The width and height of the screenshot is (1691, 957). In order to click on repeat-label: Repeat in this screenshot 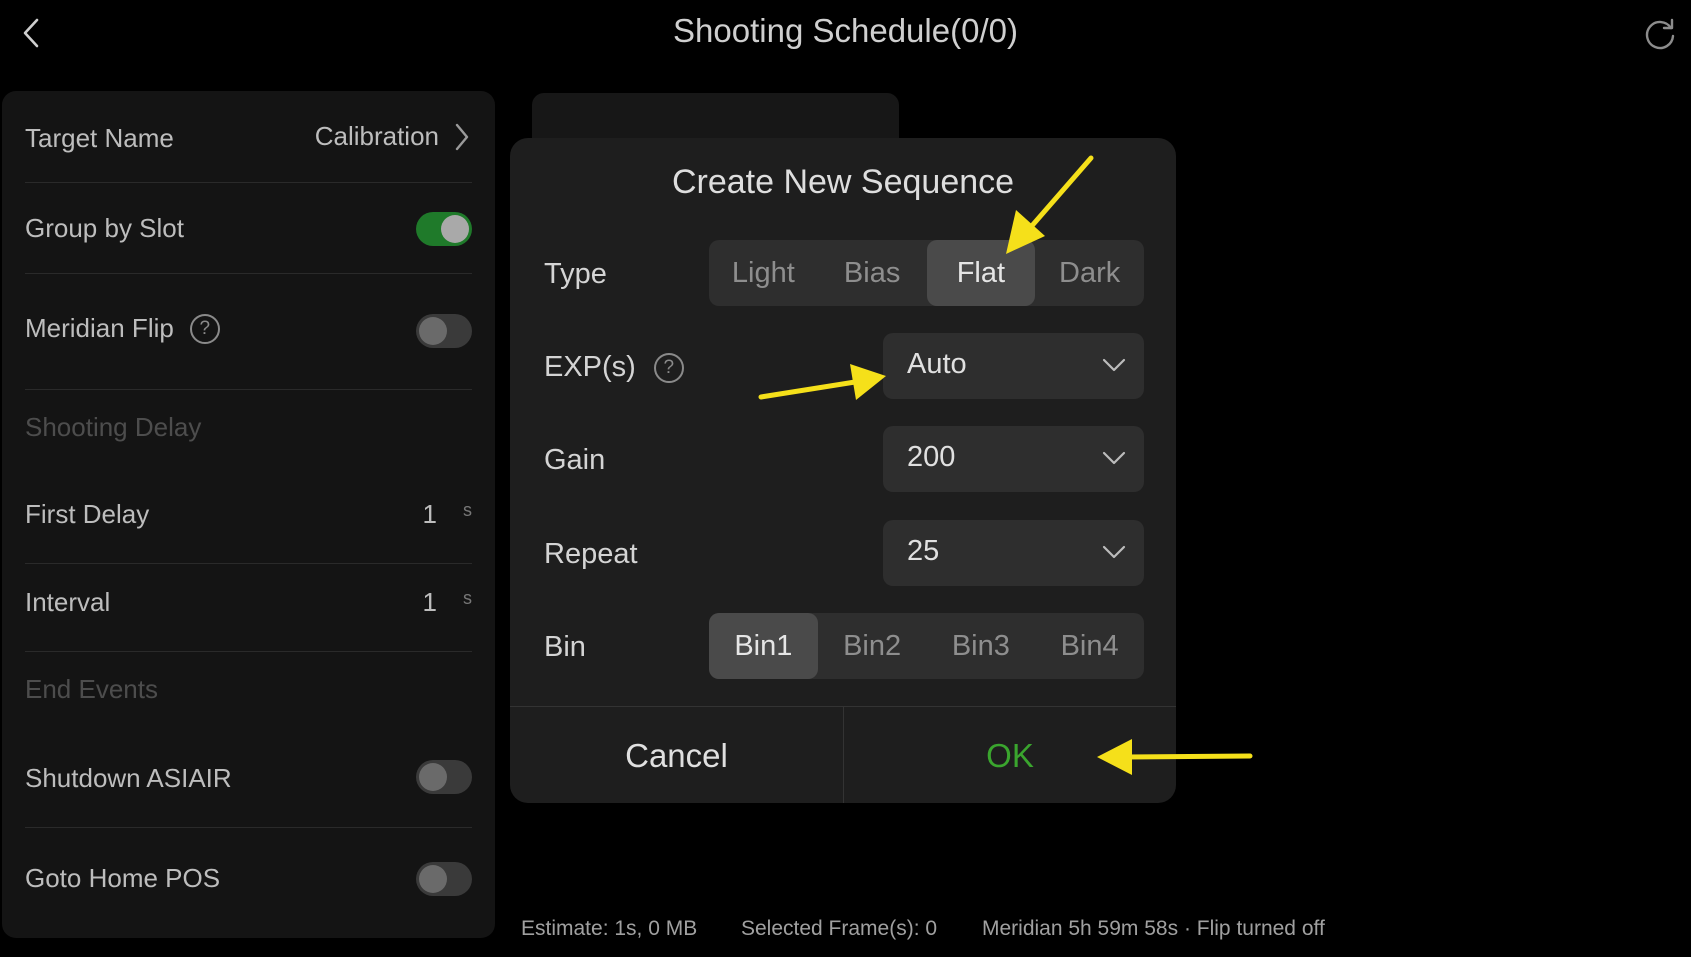, I will do `click(591, 554)`.